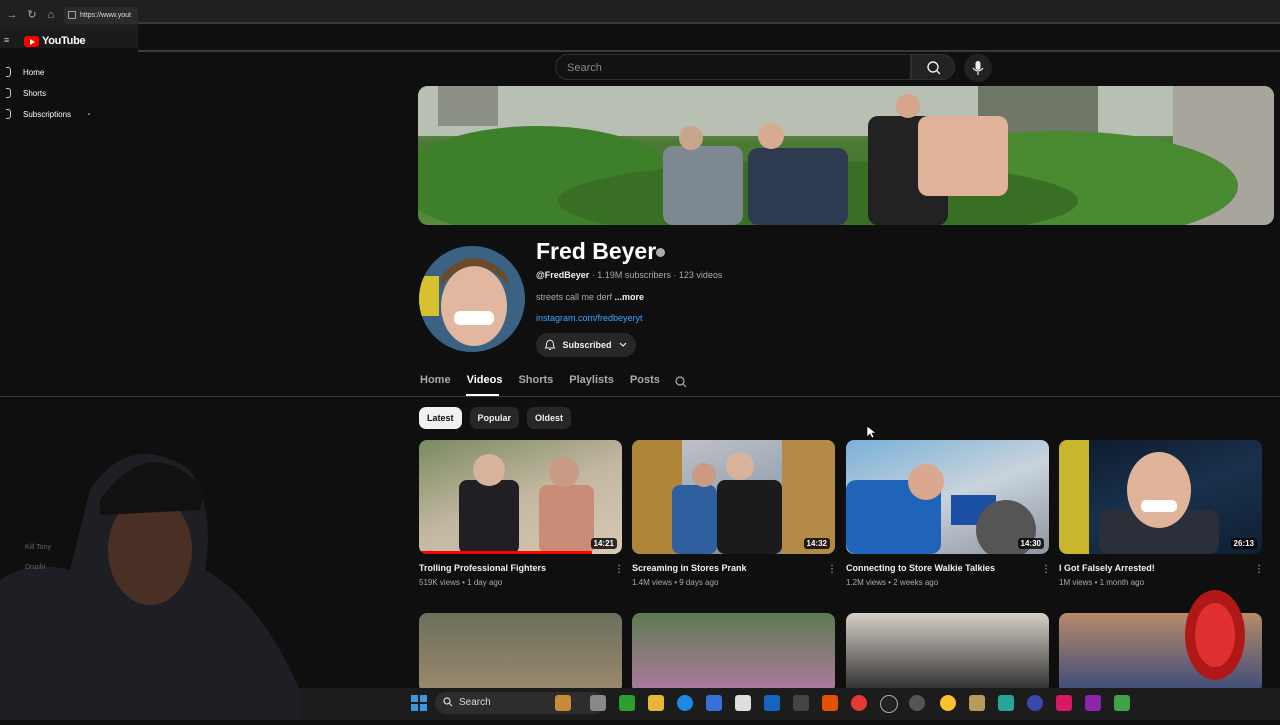  Describe the element at coordinates (681, 382) in the screenshot. I see `channel-search-icon` at that location.